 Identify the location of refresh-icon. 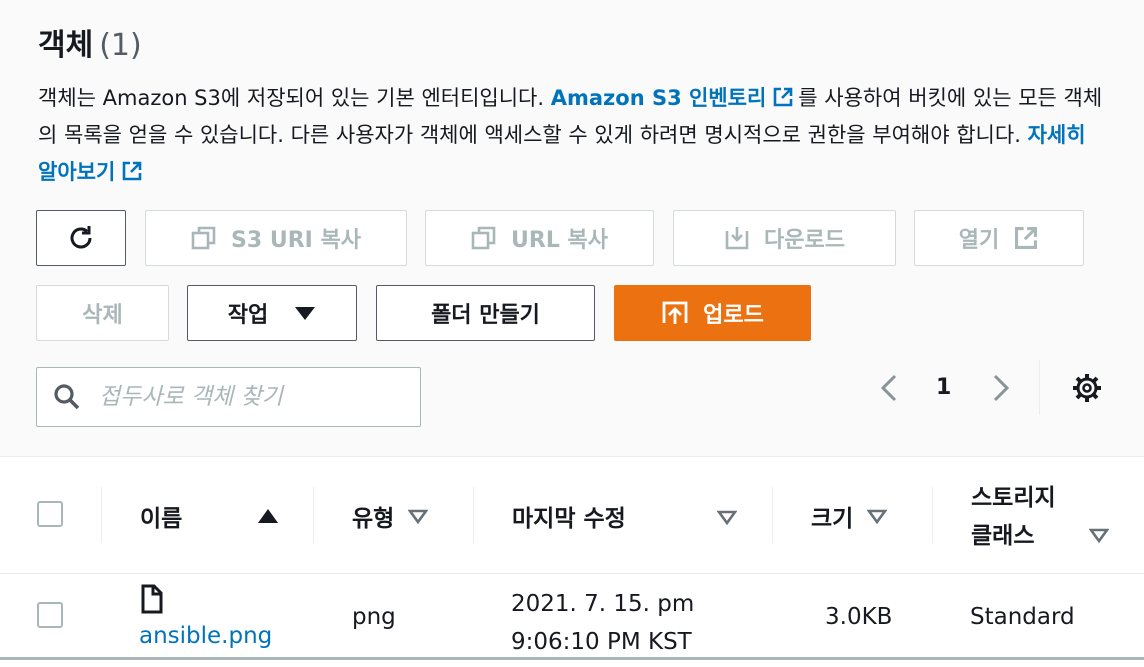
(81, 237).